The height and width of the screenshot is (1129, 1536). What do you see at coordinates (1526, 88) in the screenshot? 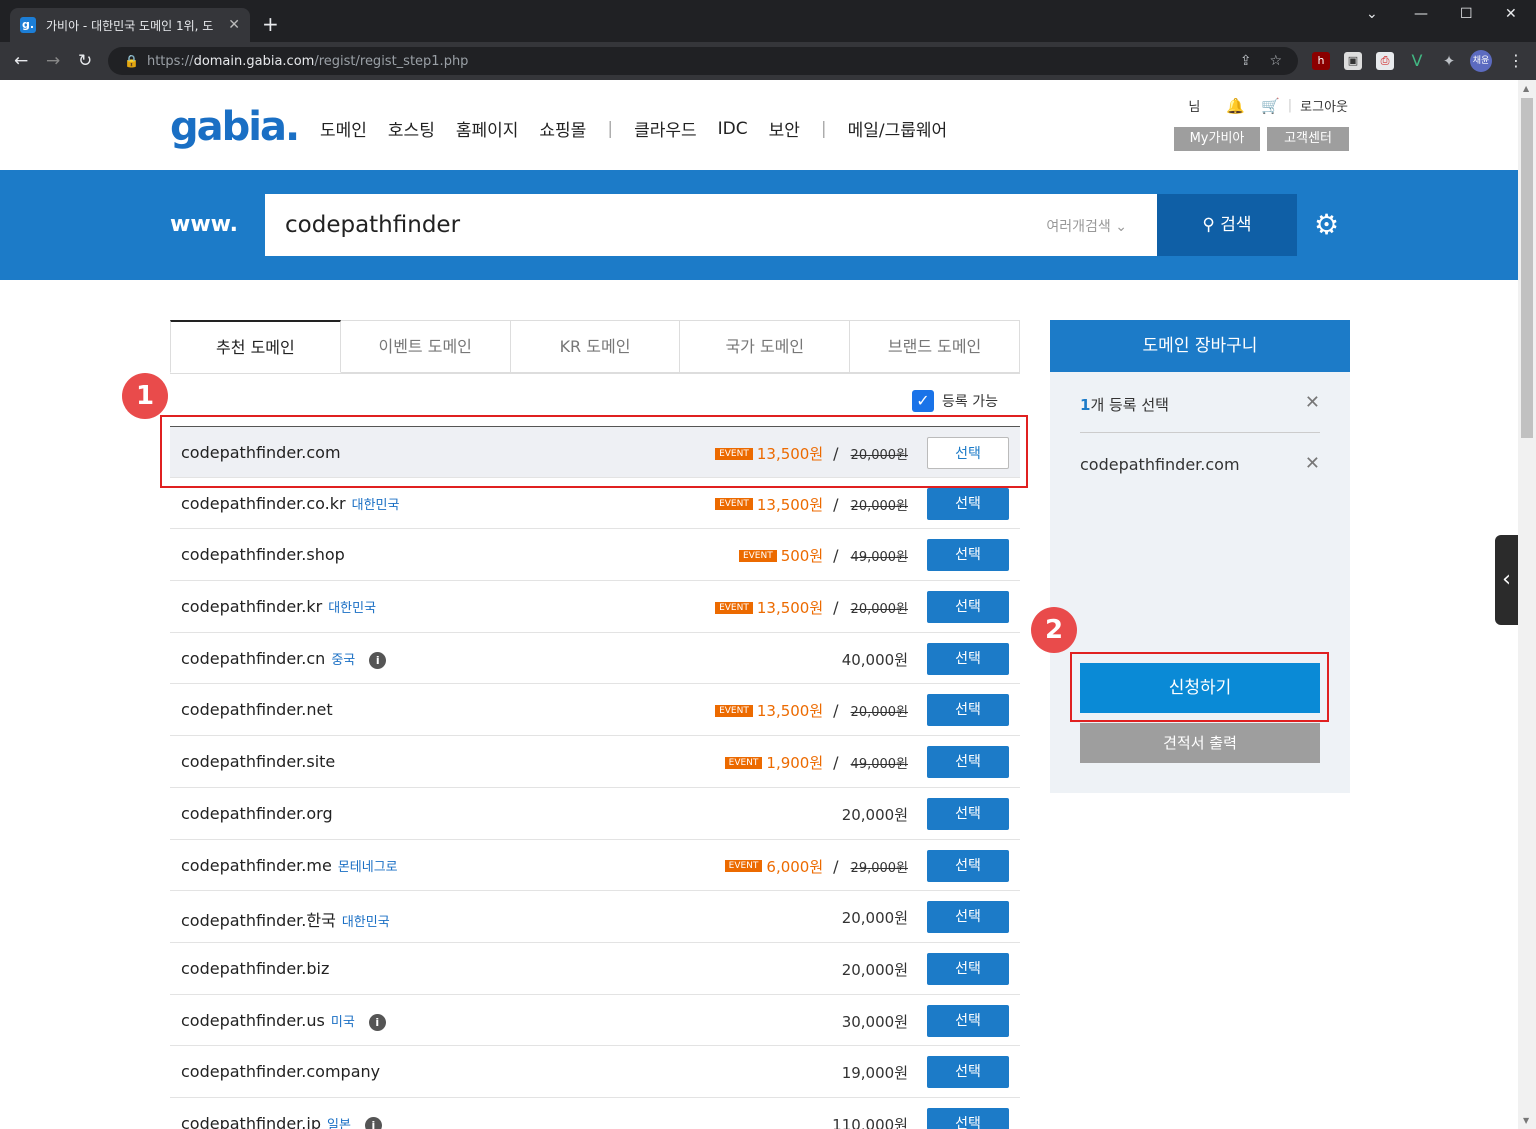
I see `scroll-up-icon: ▲` at bounding box center [1526, 88].